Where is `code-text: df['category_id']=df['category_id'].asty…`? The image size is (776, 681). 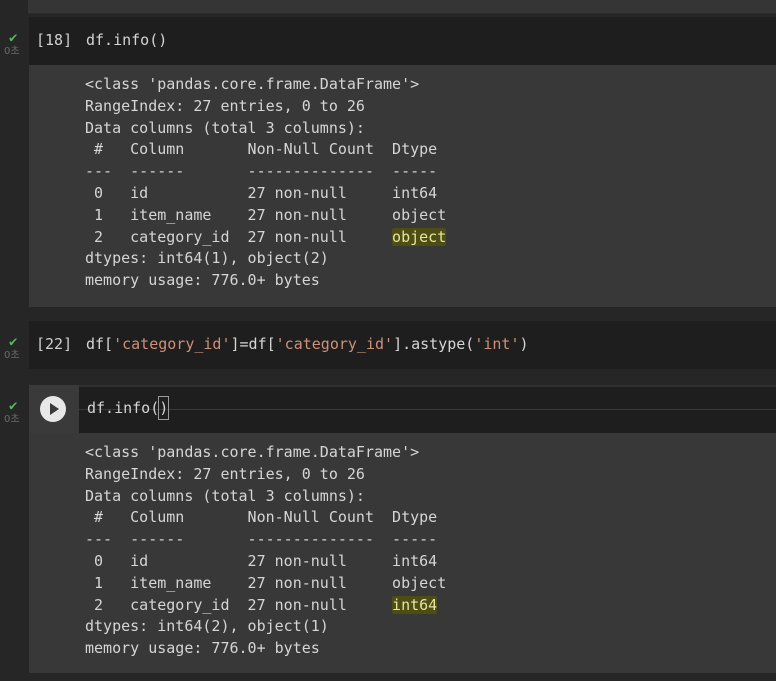
code-text: df['category_id']=df['category_id'].asty… is located at coordinates (307, 344).